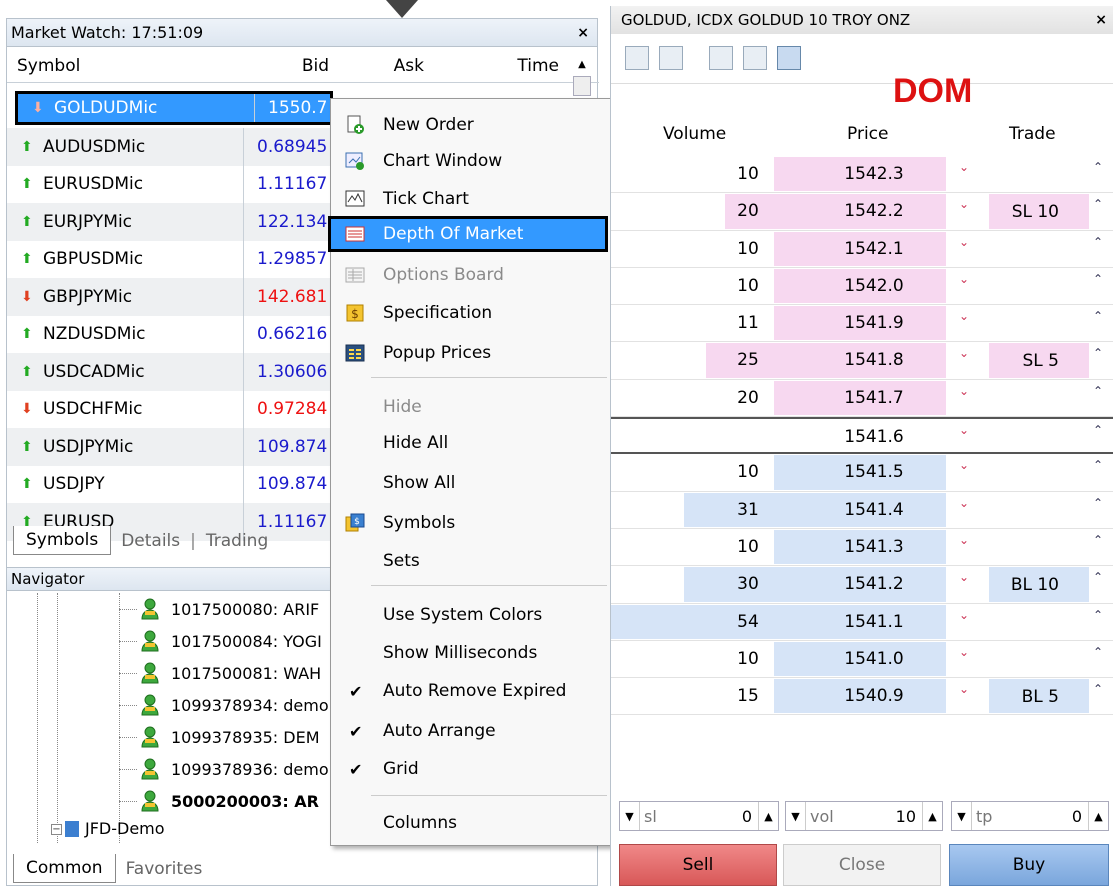 Image resolution: width=1113 pixels, height=886 pixels. I want to click on scroll-thumb, so click(582, 86).